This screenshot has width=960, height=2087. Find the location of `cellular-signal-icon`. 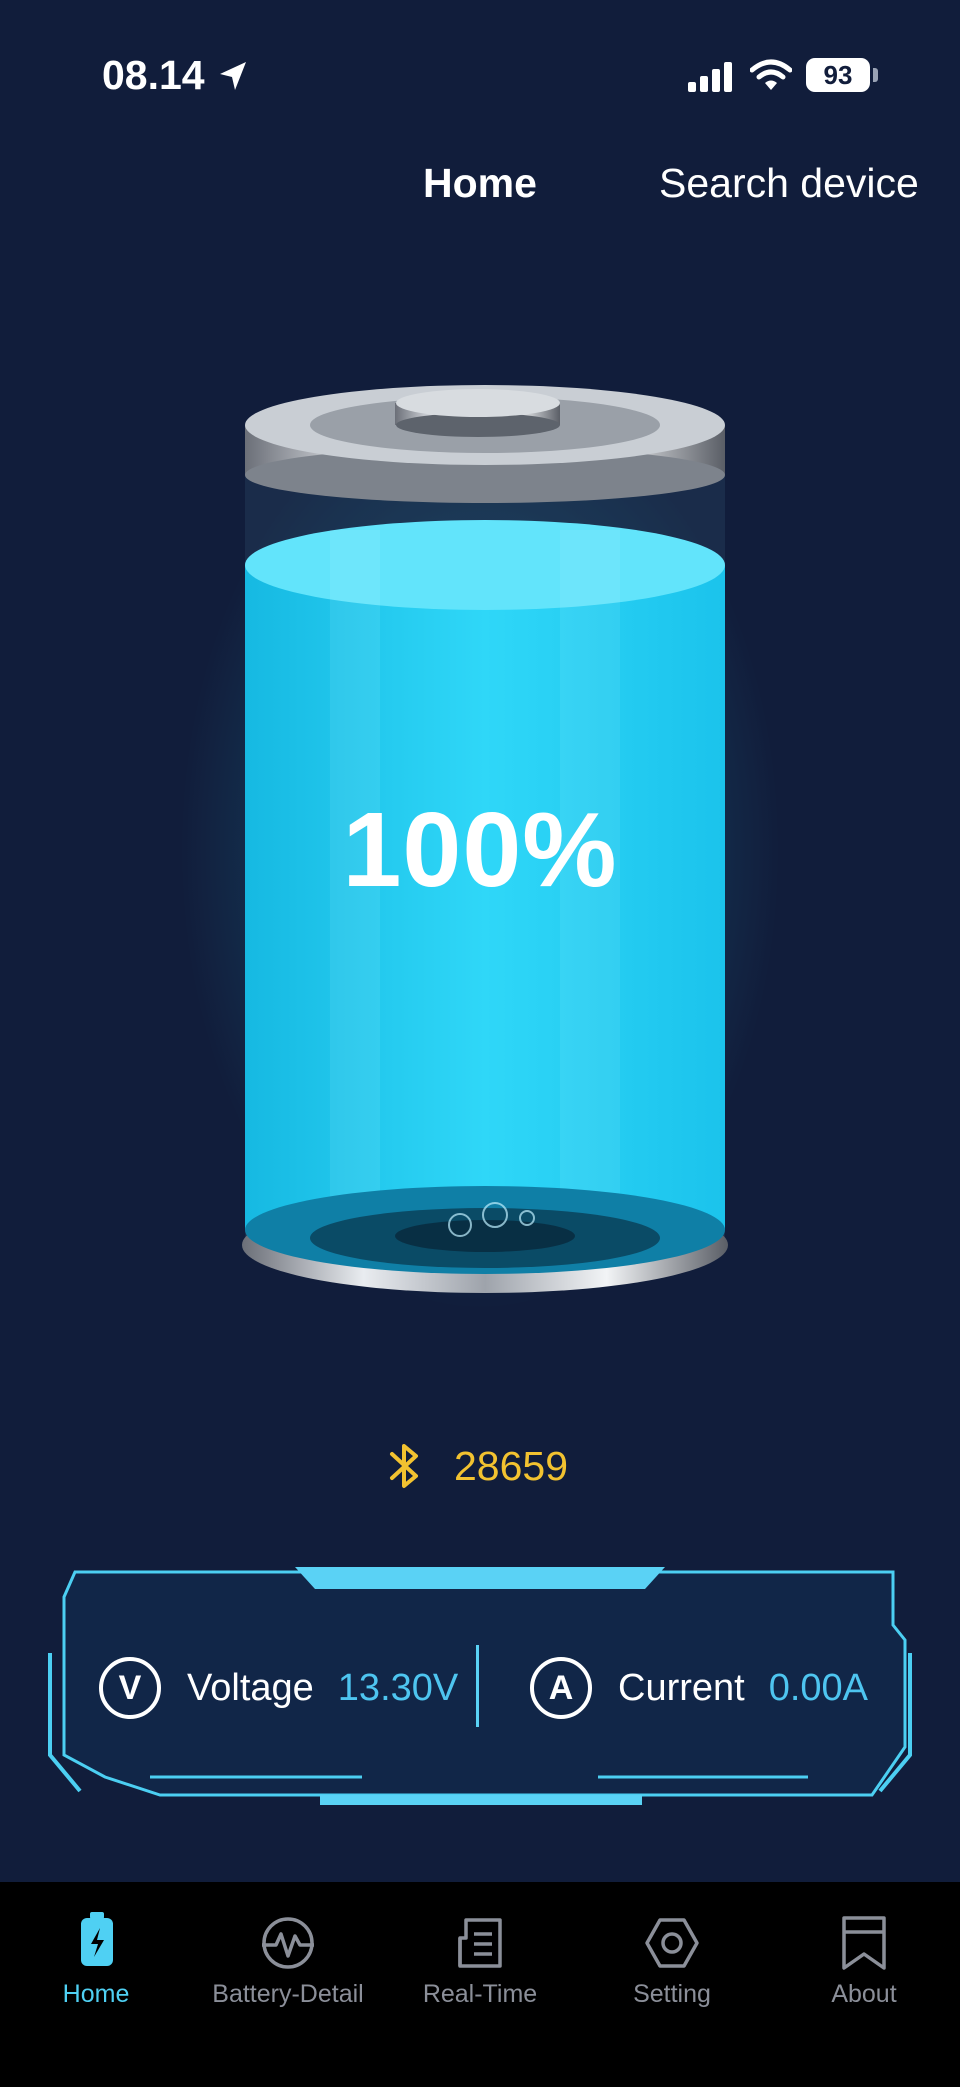

cellular-signal-icon is located at coordinates (710, 77).